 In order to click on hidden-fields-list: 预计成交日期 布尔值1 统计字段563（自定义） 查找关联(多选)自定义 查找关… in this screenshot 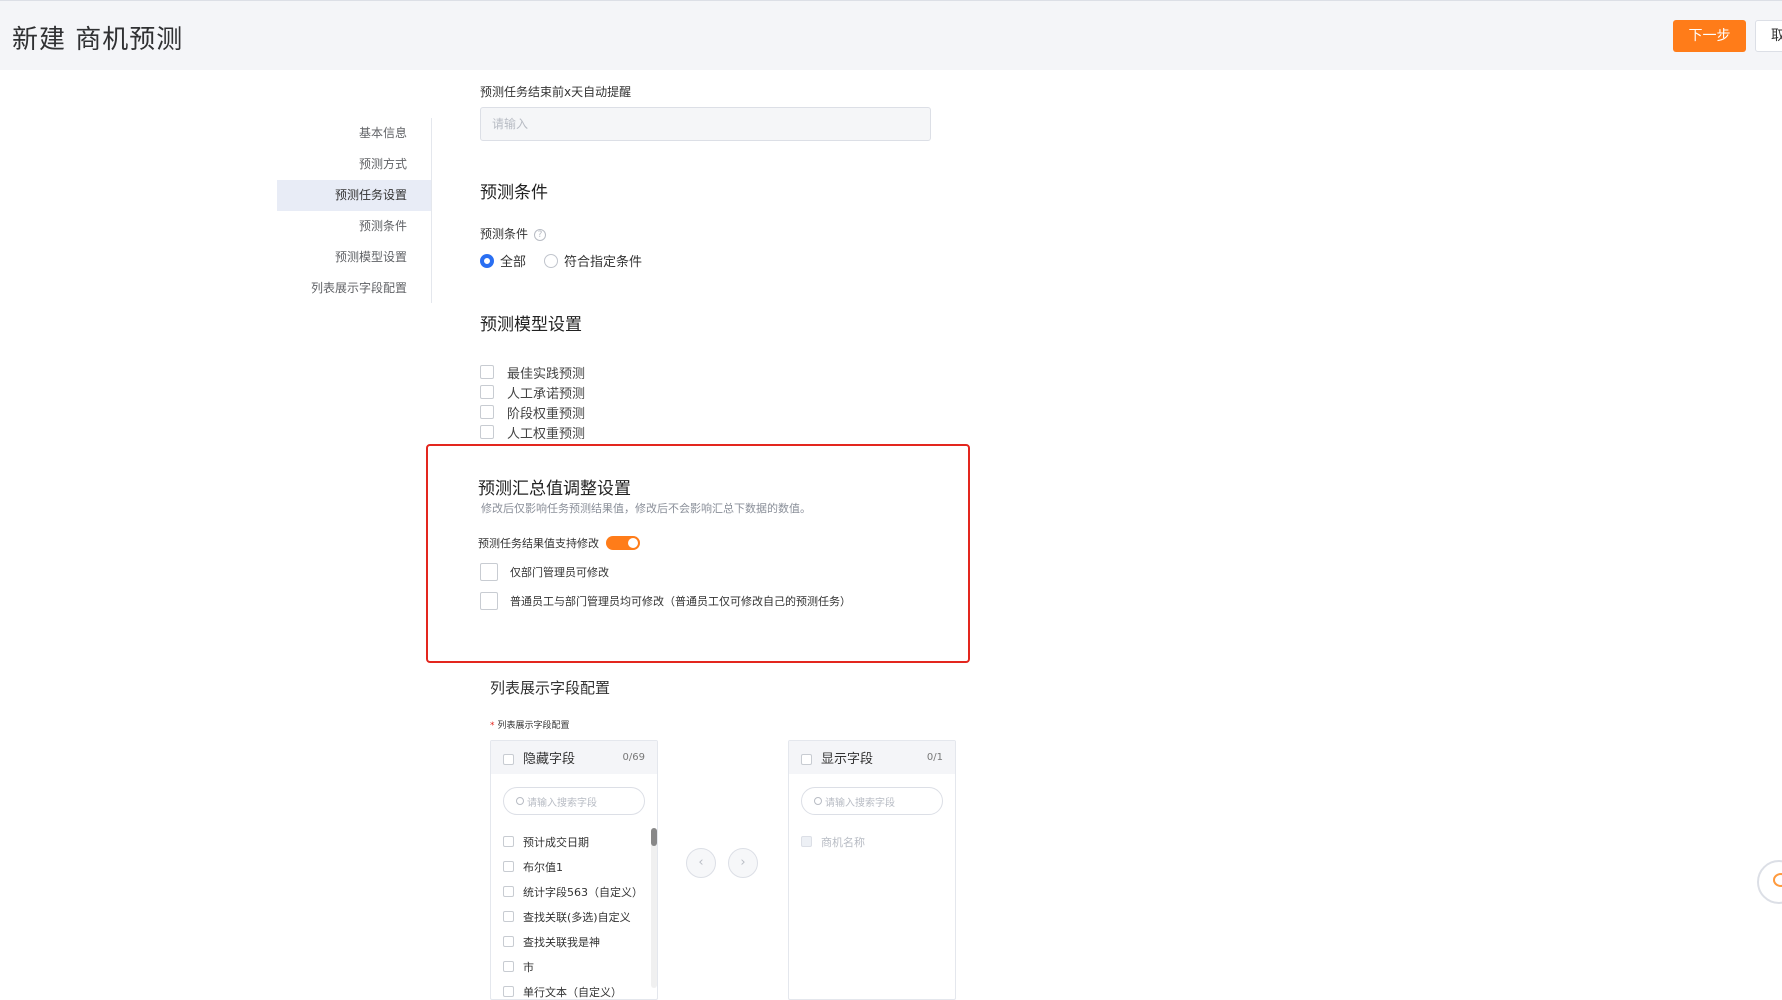, I will do `click(574, 914)`.